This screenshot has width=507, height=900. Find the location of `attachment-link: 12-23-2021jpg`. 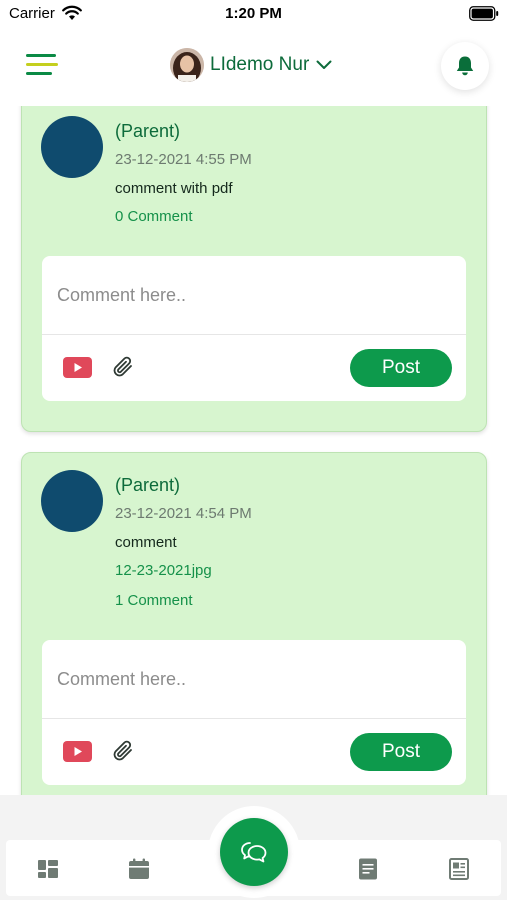

attachment-link: 12-23-2021jpg is located at coordinates (183, 577).